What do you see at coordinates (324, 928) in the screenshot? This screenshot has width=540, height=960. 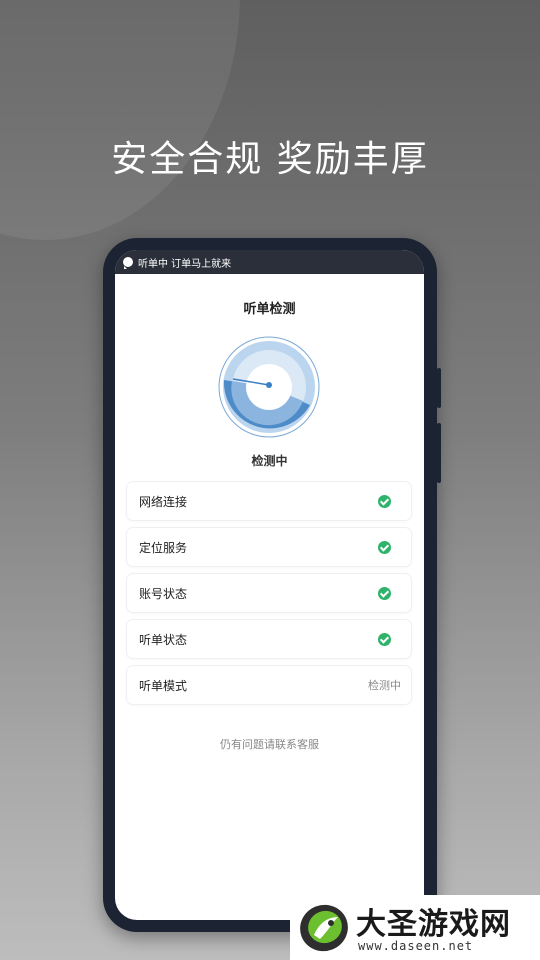 I see `brand-logo-icon` at bounding box center [324, 928].